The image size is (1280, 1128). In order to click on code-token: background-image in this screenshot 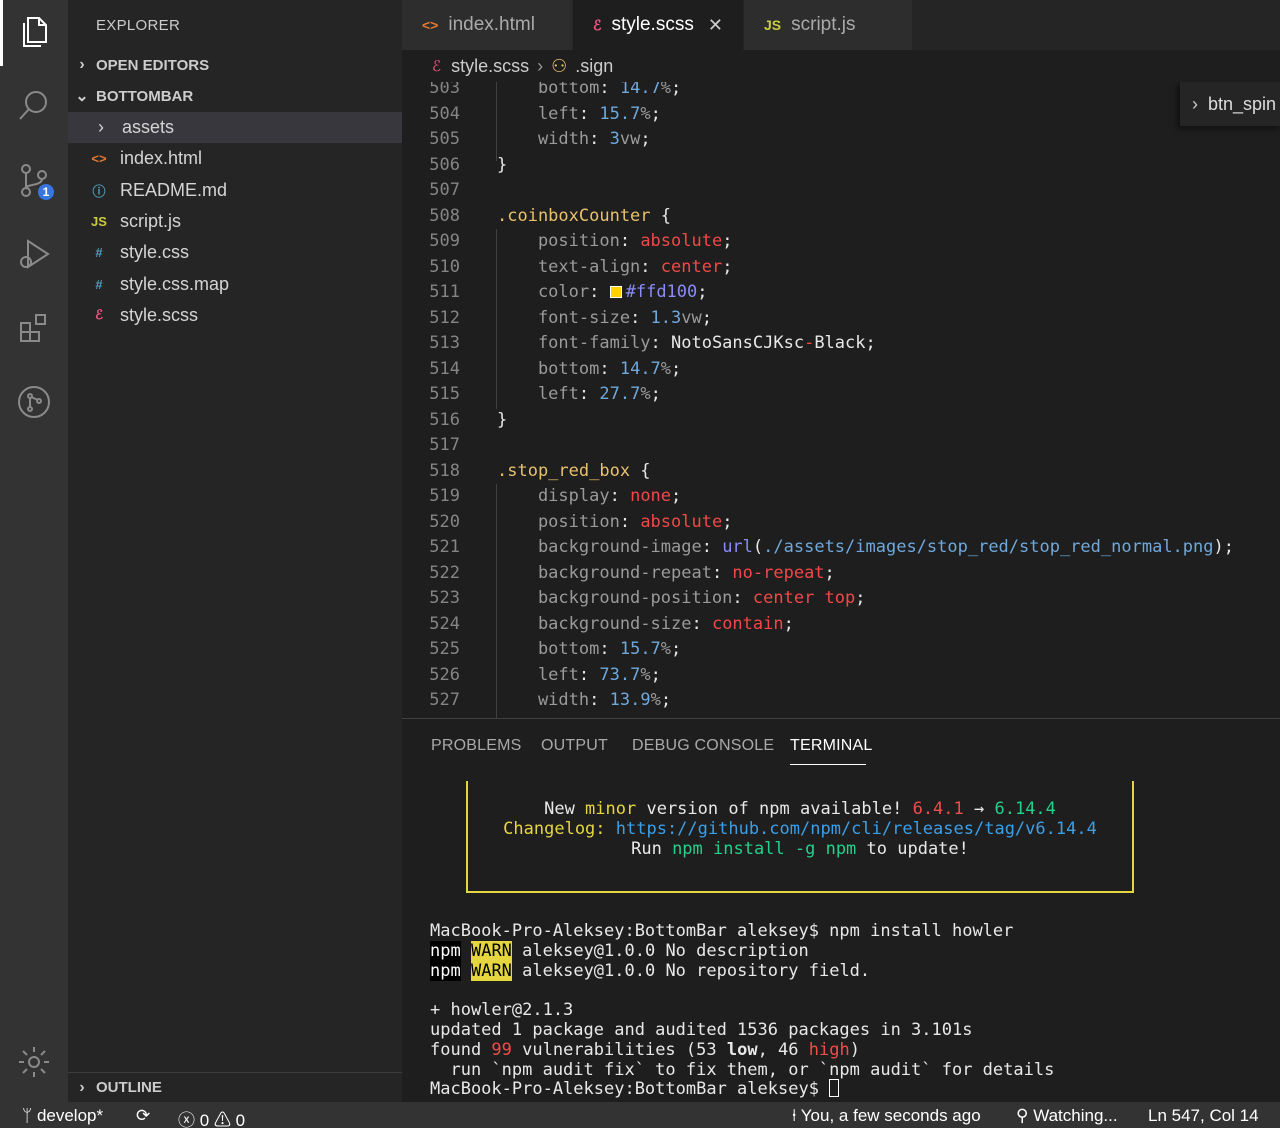, I will do `click(599, 547)`.